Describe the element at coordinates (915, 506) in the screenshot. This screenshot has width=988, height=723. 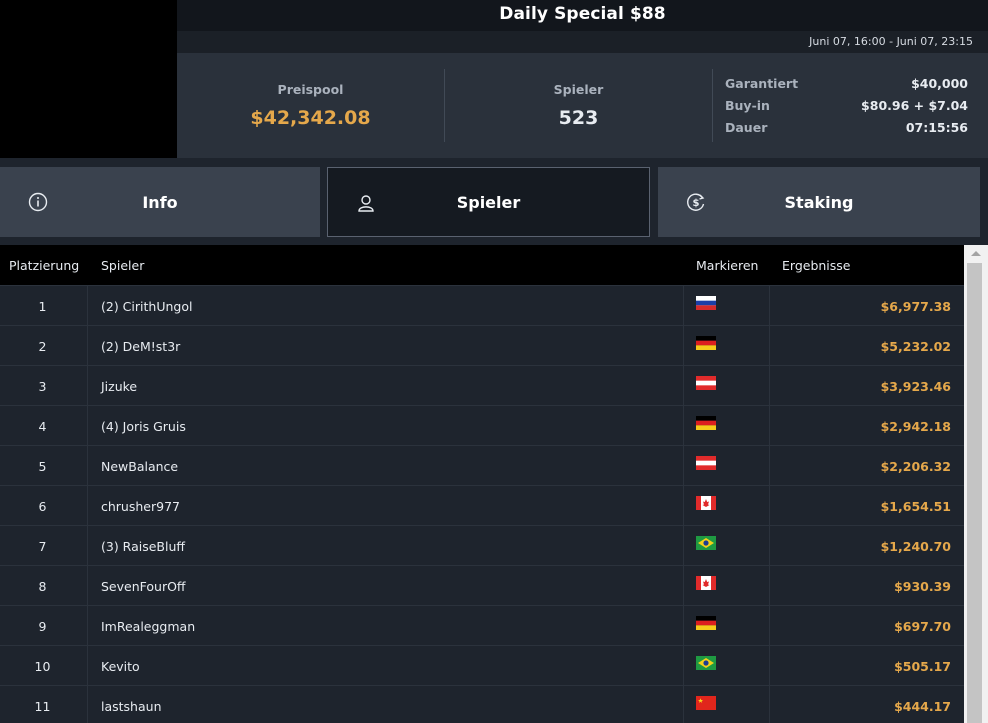
I see `result-cell: $1,654.51` at that location.